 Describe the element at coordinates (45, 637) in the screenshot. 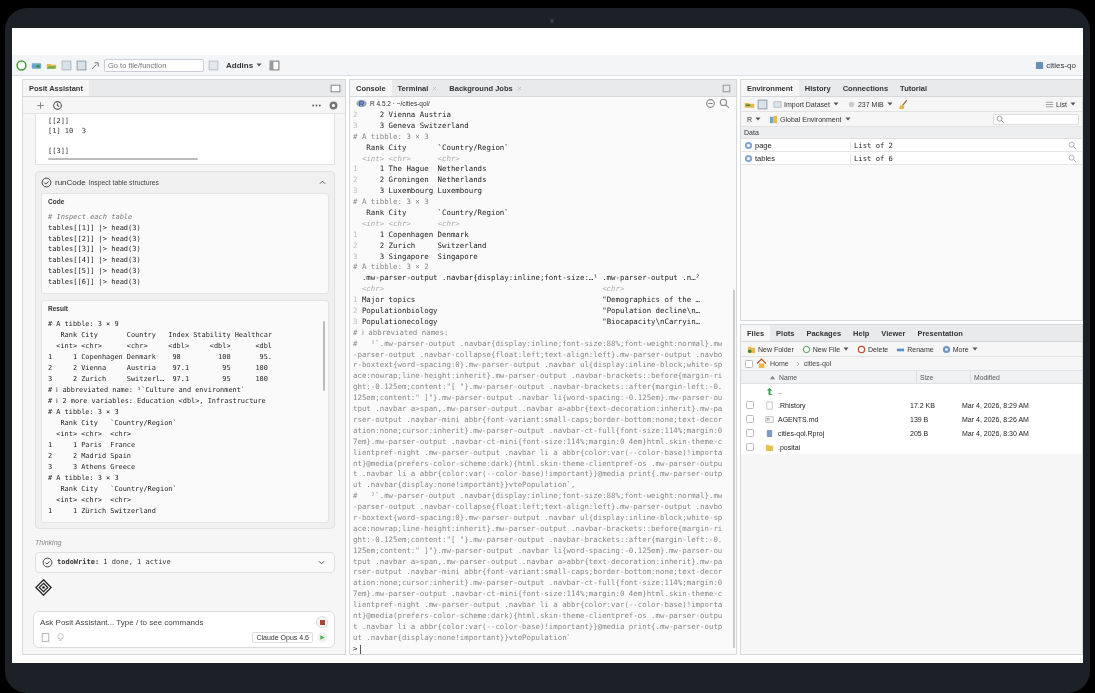

I see `attach-icon` at that location.